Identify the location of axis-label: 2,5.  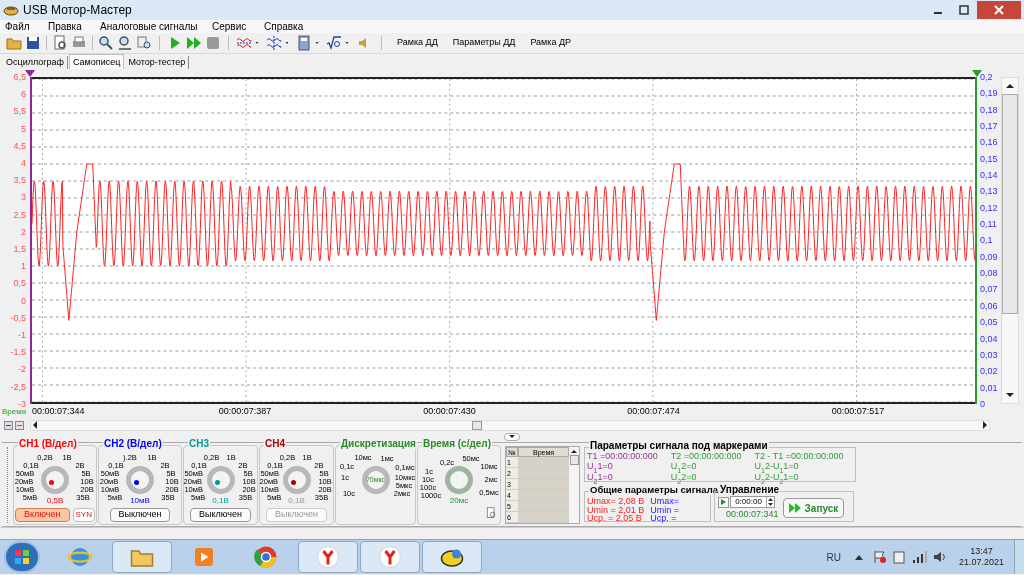
(19, 214).